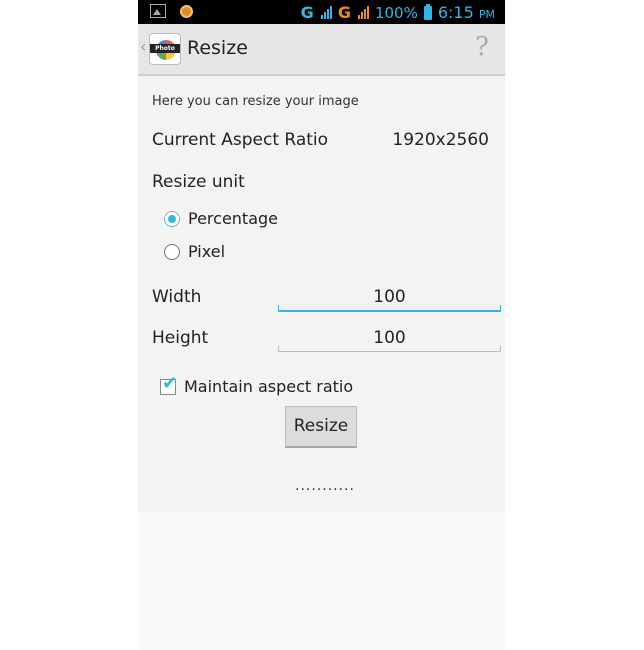  I want to click on radio-pixel: Pixel, so click(194, 251).